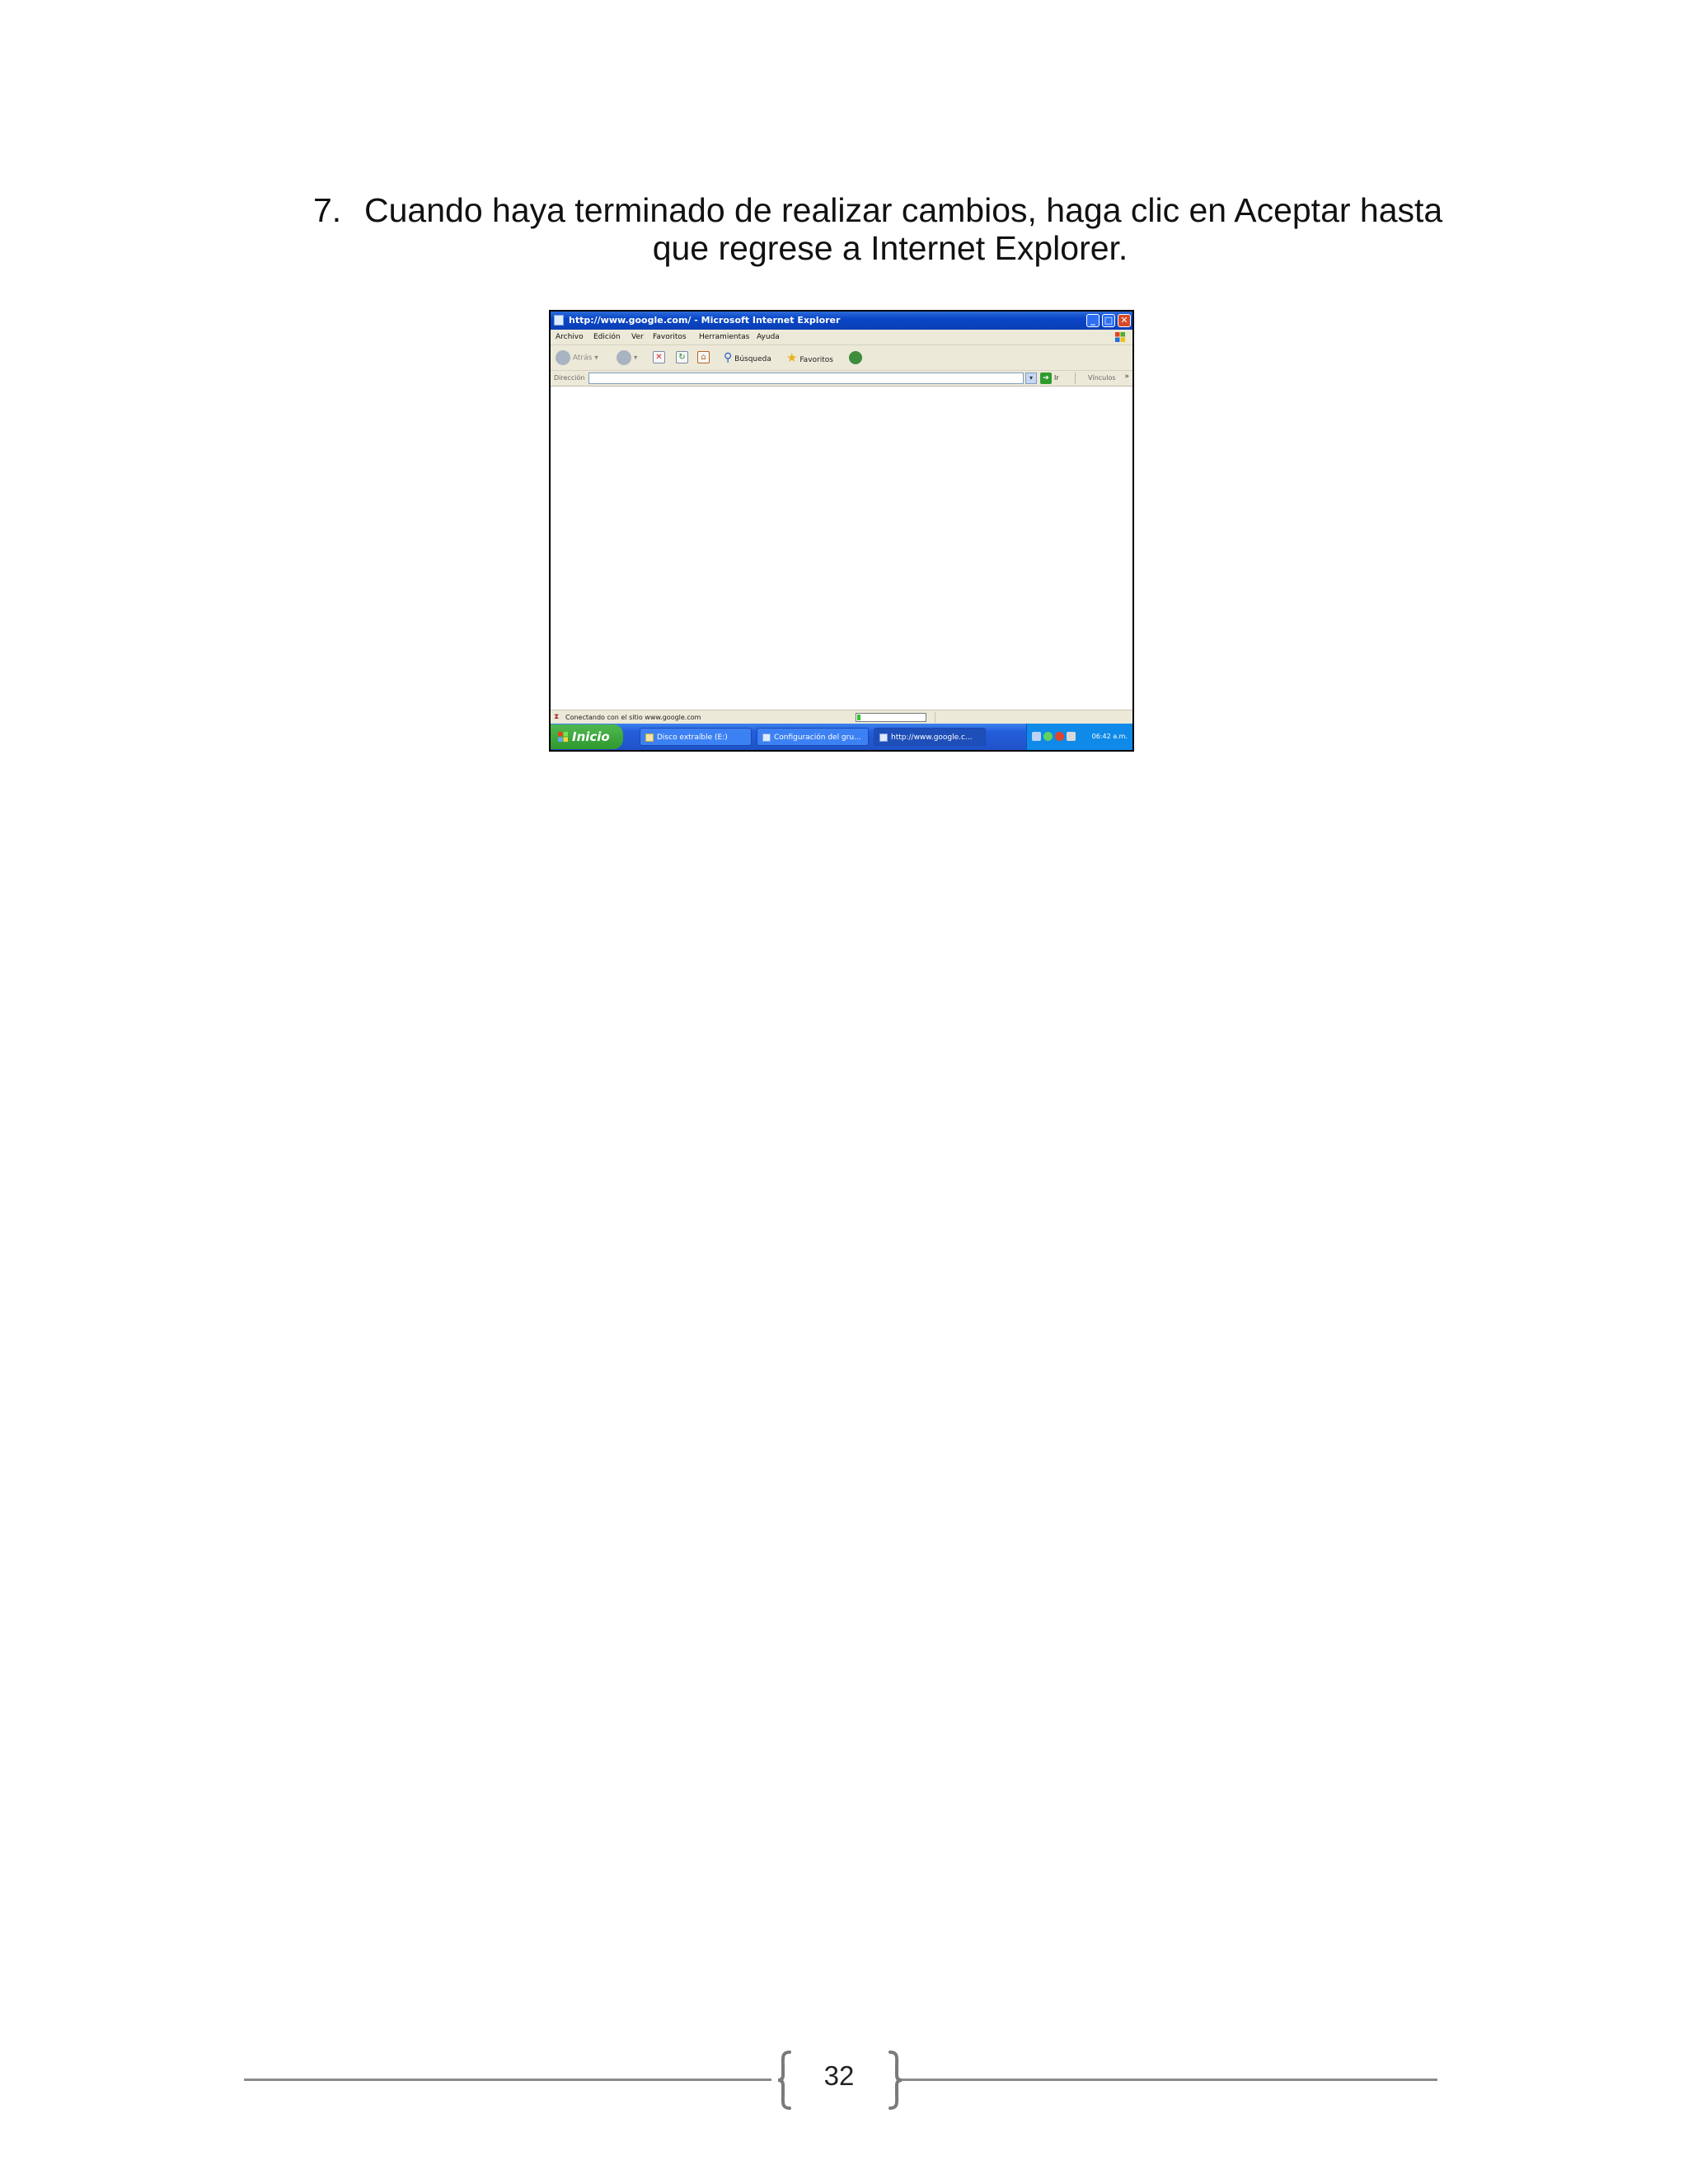 The image size is (1688, 2184). What do you see at coordinates (650, 737) in the screenshot?
I see `folder-icon` at bounding box center [650, 737].